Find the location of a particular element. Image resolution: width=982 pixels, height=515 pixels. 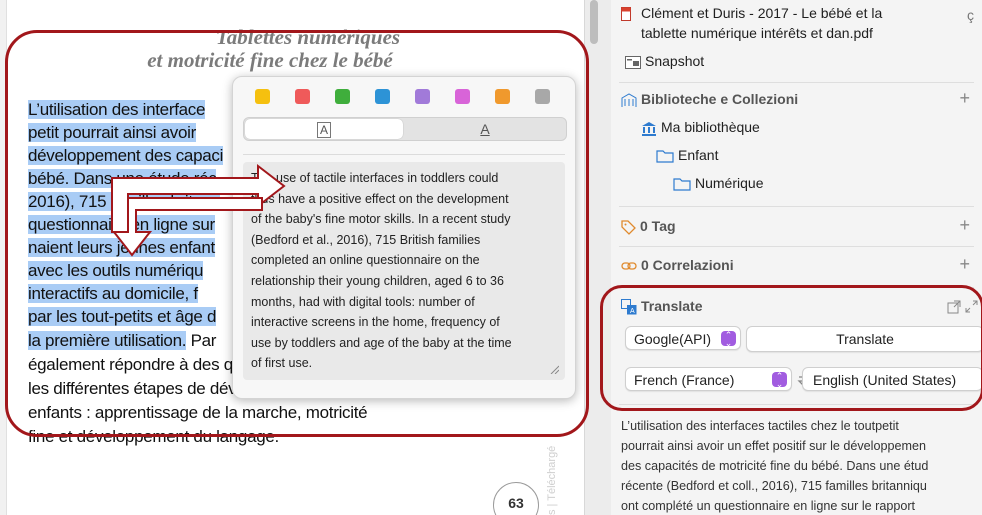

pdf-attachment-name-line1: Clément et Duris - 2017 - Le bébé et la is located at coordinates (762, 13).